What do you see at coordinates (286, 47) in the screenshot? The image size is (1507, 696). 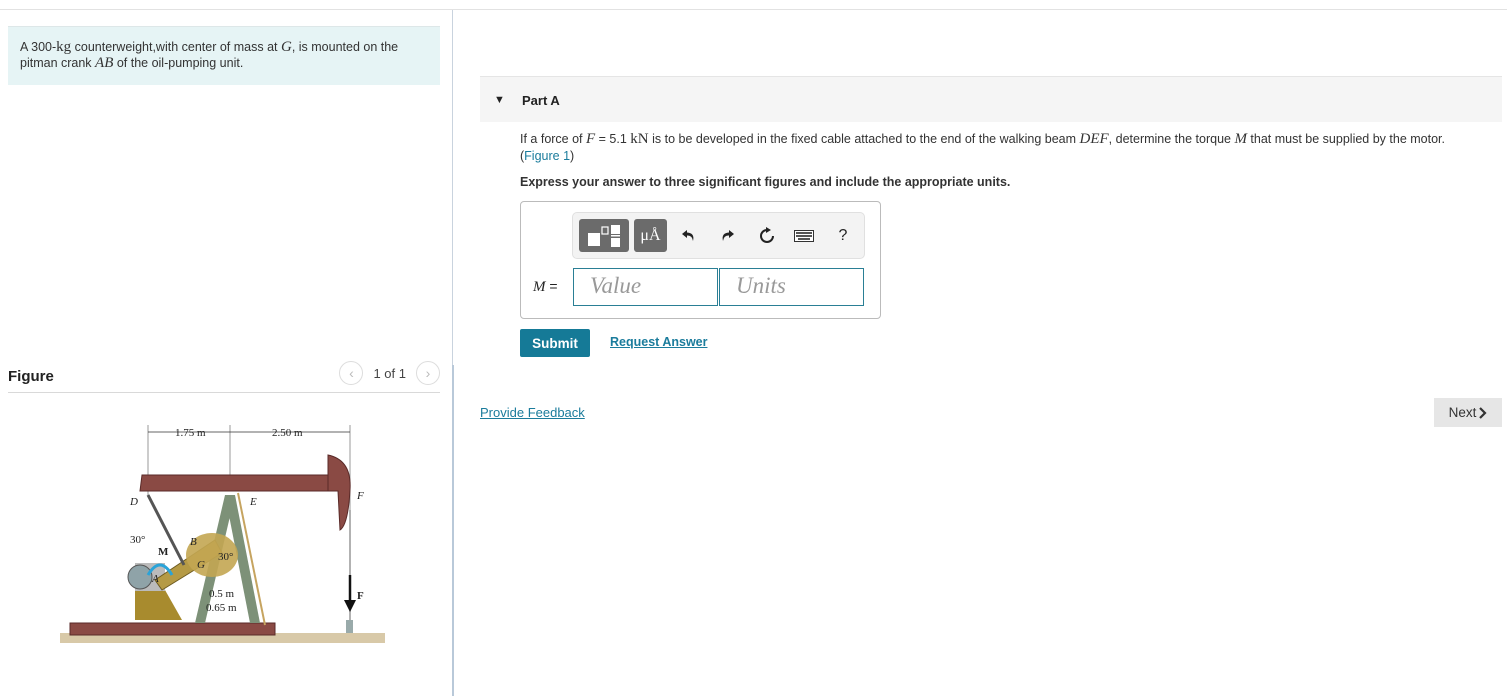 I see `var-g: G` at bounding box center [286, 47].